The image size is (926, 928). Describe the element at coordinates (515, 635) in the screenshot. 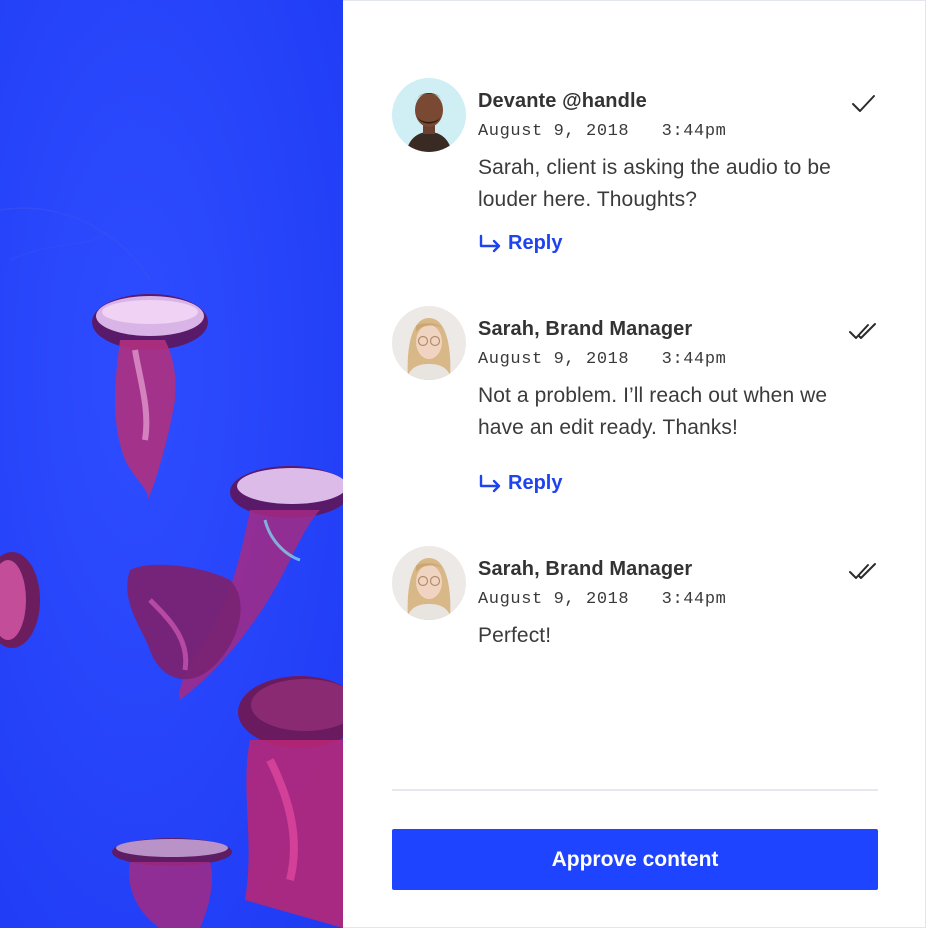

I see `comment-text: Perfect!` at that location.